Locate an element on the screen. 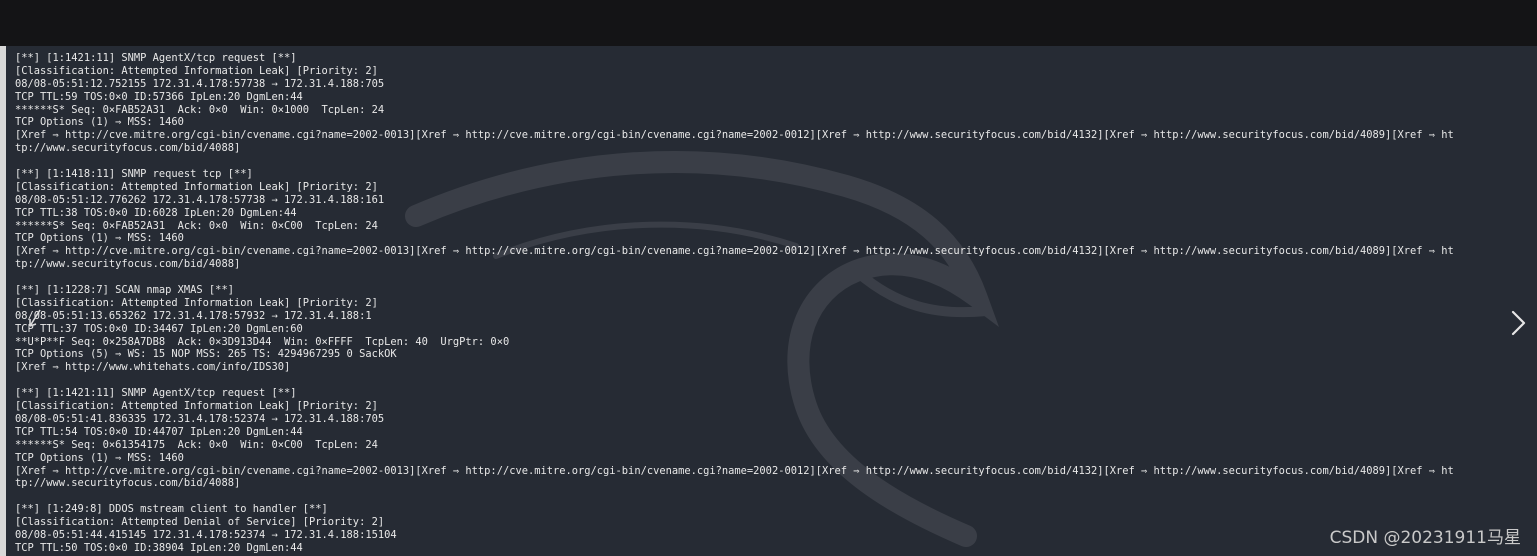 This screenshot has height=556, width=1537. terminal-line: [**] [1:1418:11] SNMP request tcp [**] is located at coordinates (134, 174).